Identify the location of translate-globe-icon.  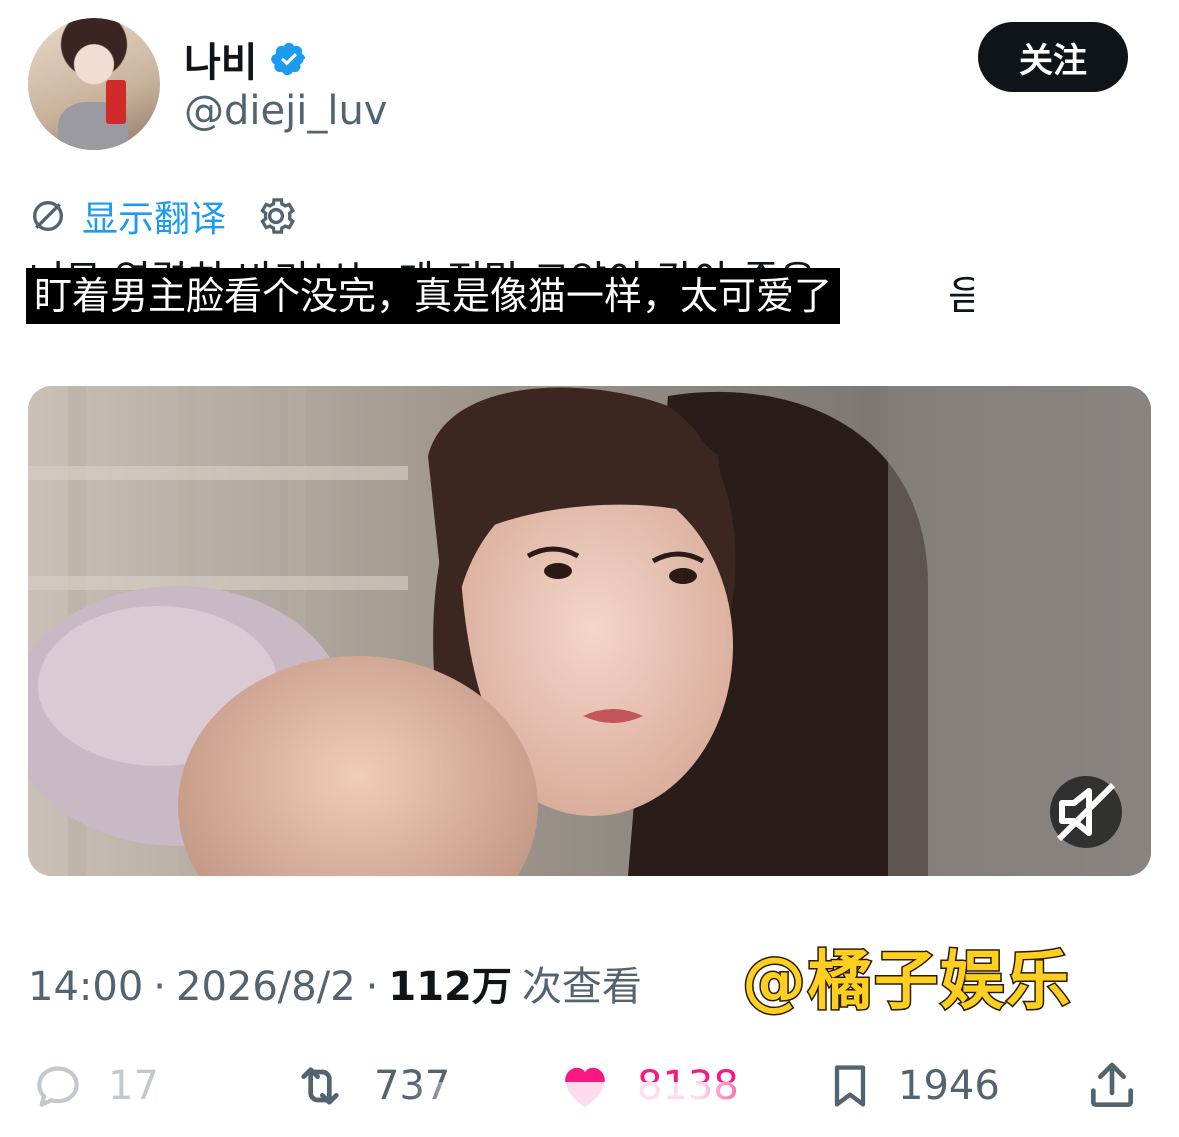
(48, 216).